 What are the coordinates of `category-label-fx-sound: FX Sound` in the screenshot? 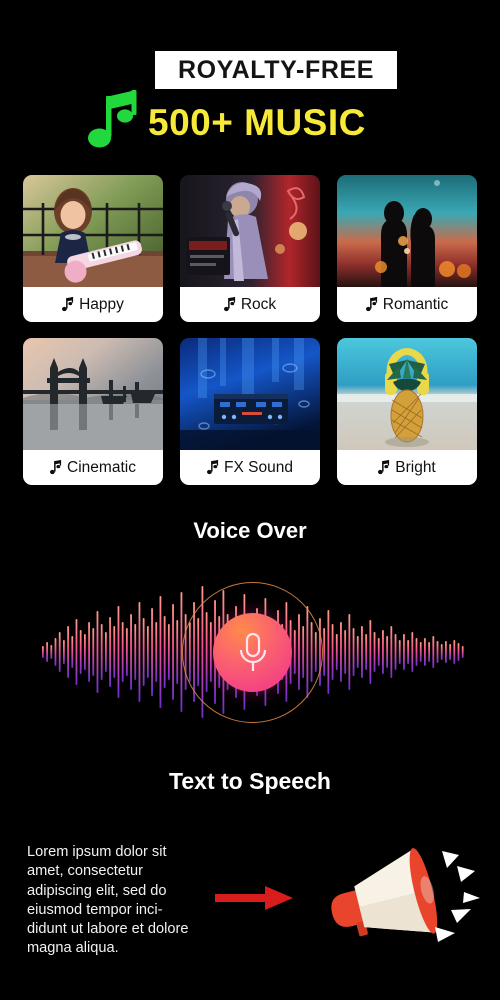 It's located at (250, 467).